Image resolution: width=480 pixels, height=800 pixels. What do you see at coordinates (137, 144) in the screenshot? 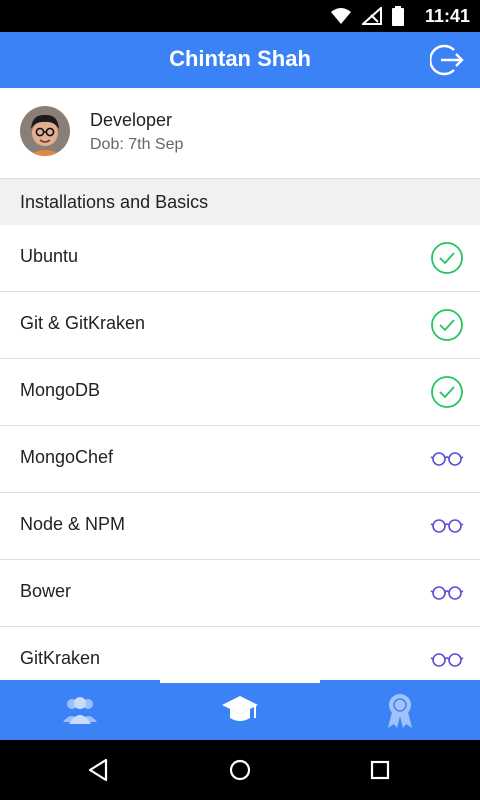
I see `user-dob: Dob: 7th Sep` at bounding box center [137, 144].